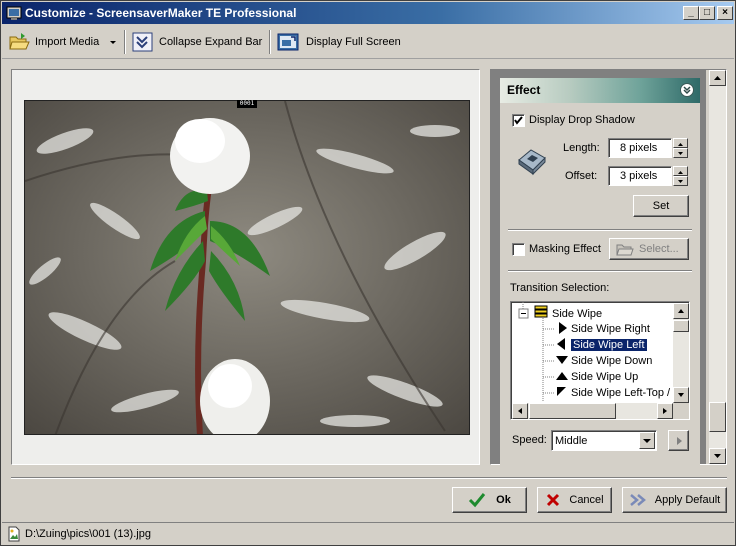 Image resolution: width=736 pixels, height=546 pixels. What do you see at coordinates (640, 148) in the screenshot?
I see `length-input: 8 pixels` at bounding box center [640, 148].